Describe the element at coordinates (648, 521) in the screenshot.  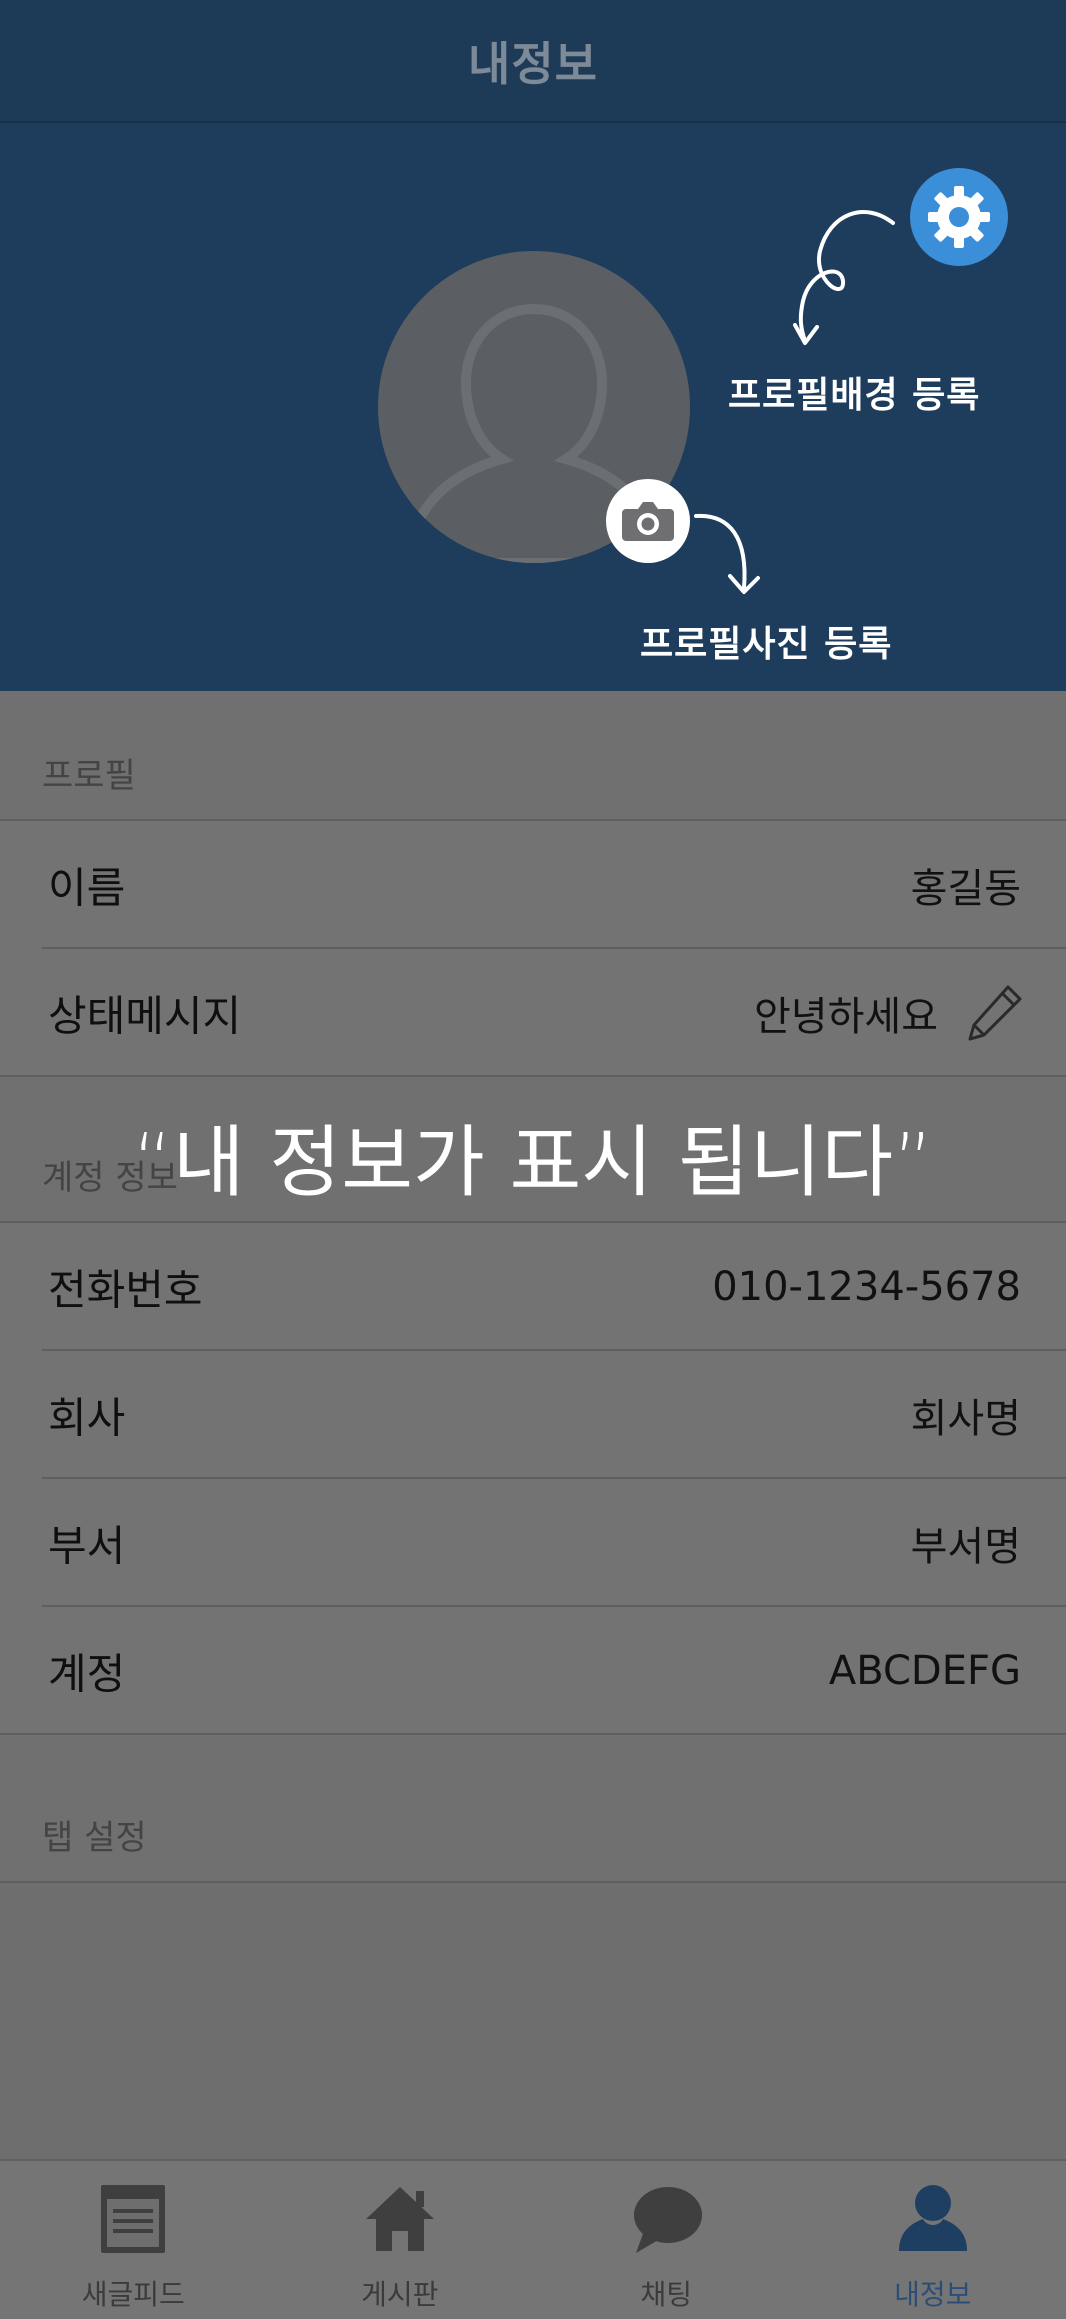
I see `camera-icon` at that location.